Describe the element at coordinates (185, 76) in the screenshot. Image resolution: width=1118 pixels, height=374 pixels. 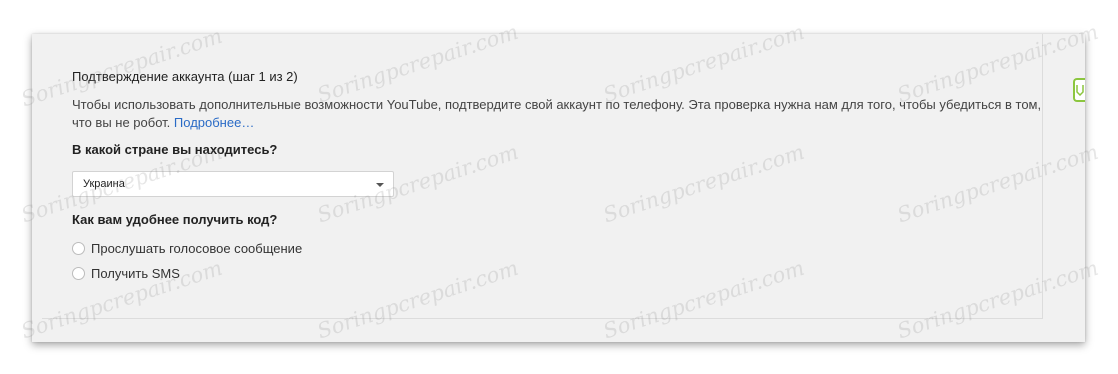
I see `page-title: Подтверждение аккаунта (шаг 1 из 2)` at that location.